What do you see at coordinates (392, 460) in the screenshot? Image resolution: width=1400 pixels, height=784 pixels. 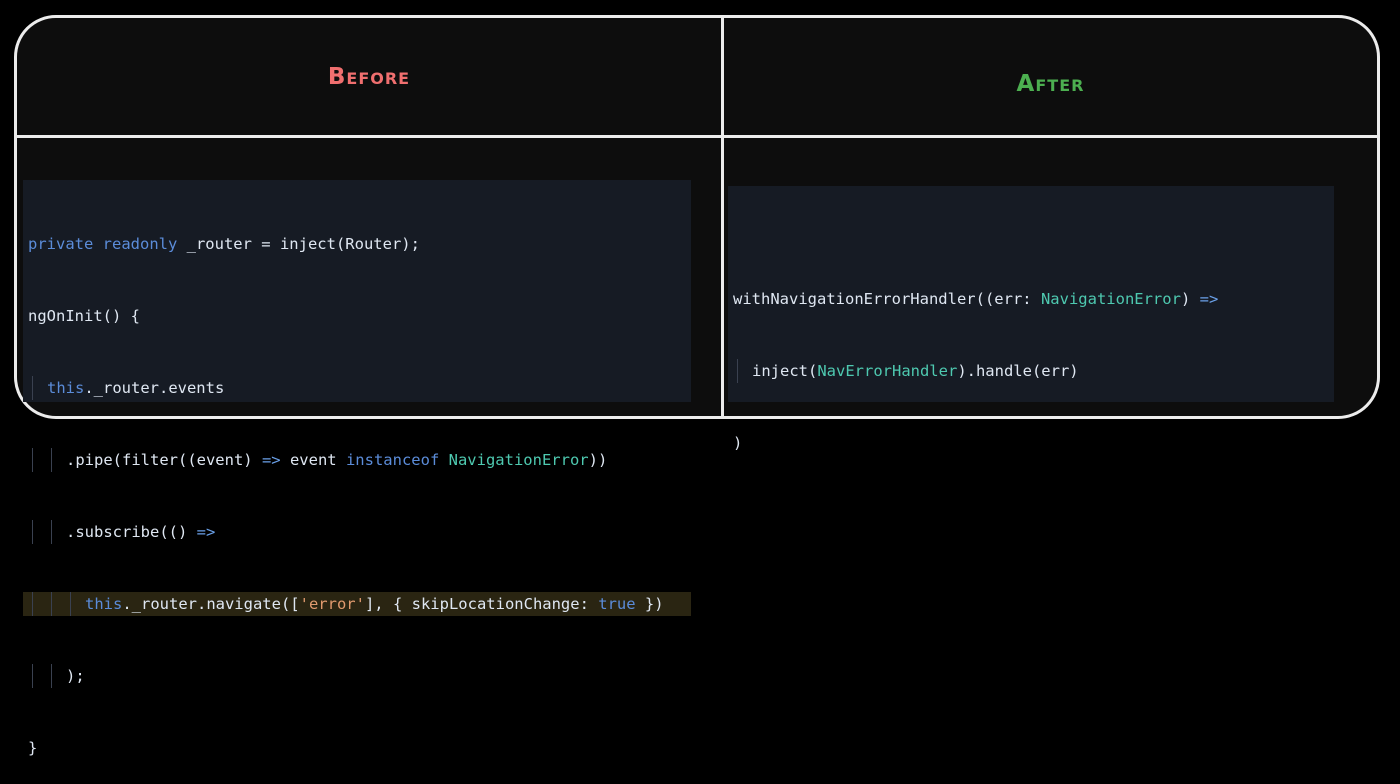 I see `code-token: instanceof` at bounding box center [392, 460].